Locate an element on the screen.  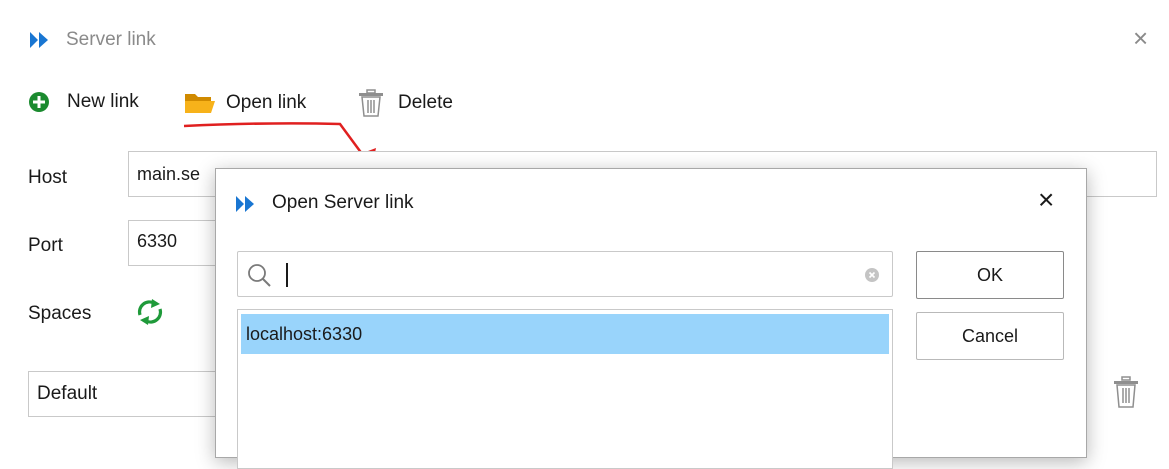
search-icon is located at coordinates (259, 275).